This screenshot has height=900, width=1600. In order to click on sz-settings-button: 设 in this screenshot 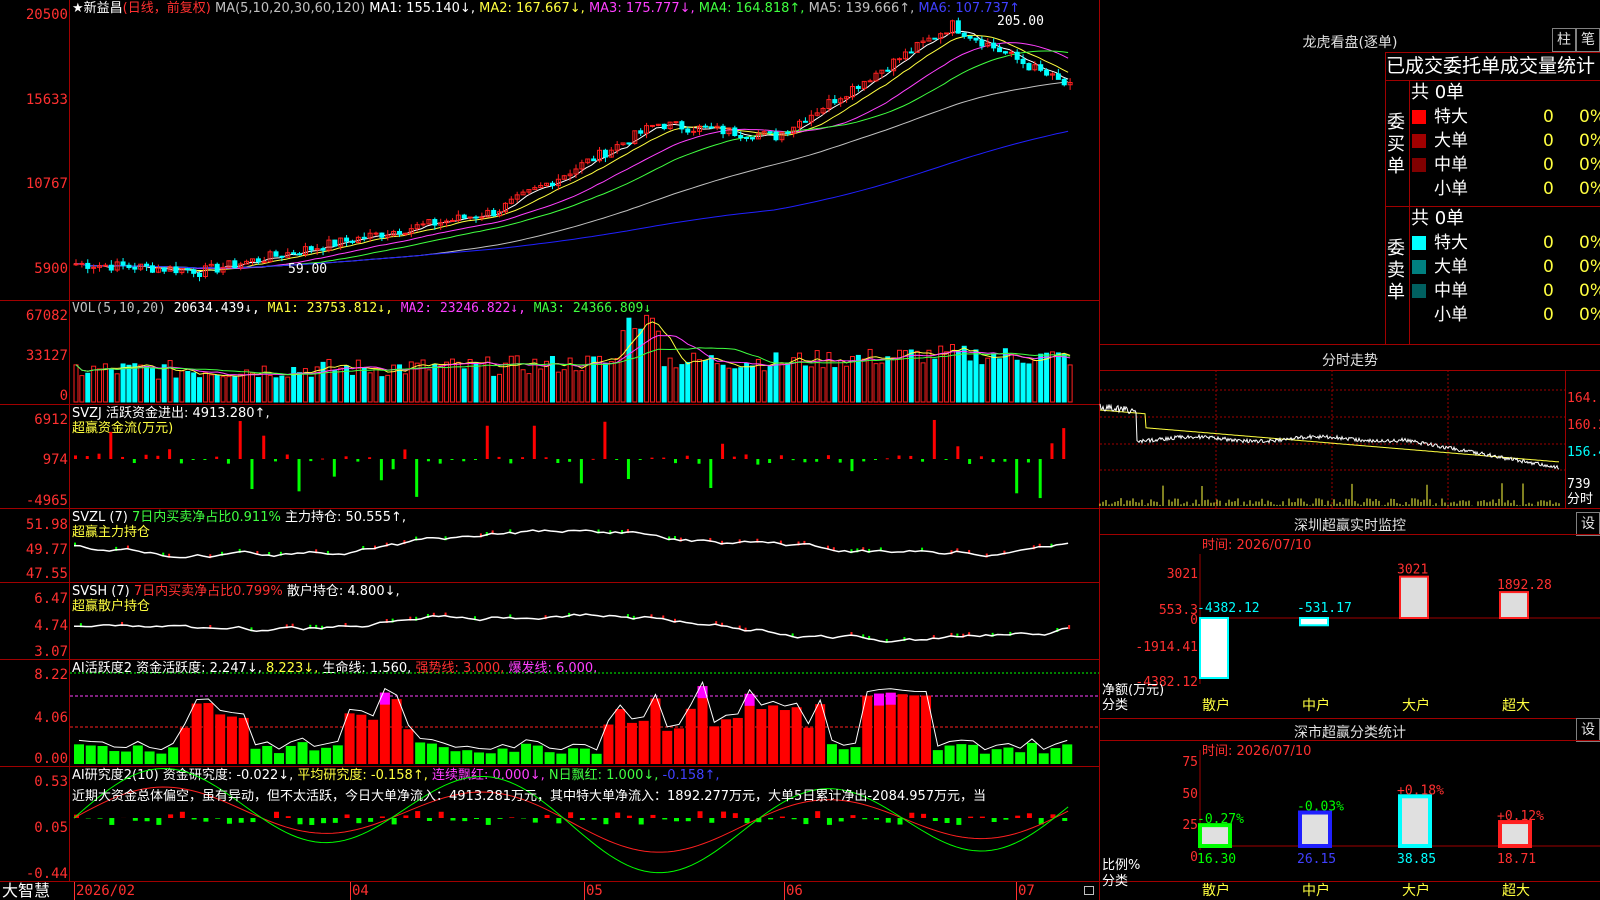, I will do `click(1588, 524)`.